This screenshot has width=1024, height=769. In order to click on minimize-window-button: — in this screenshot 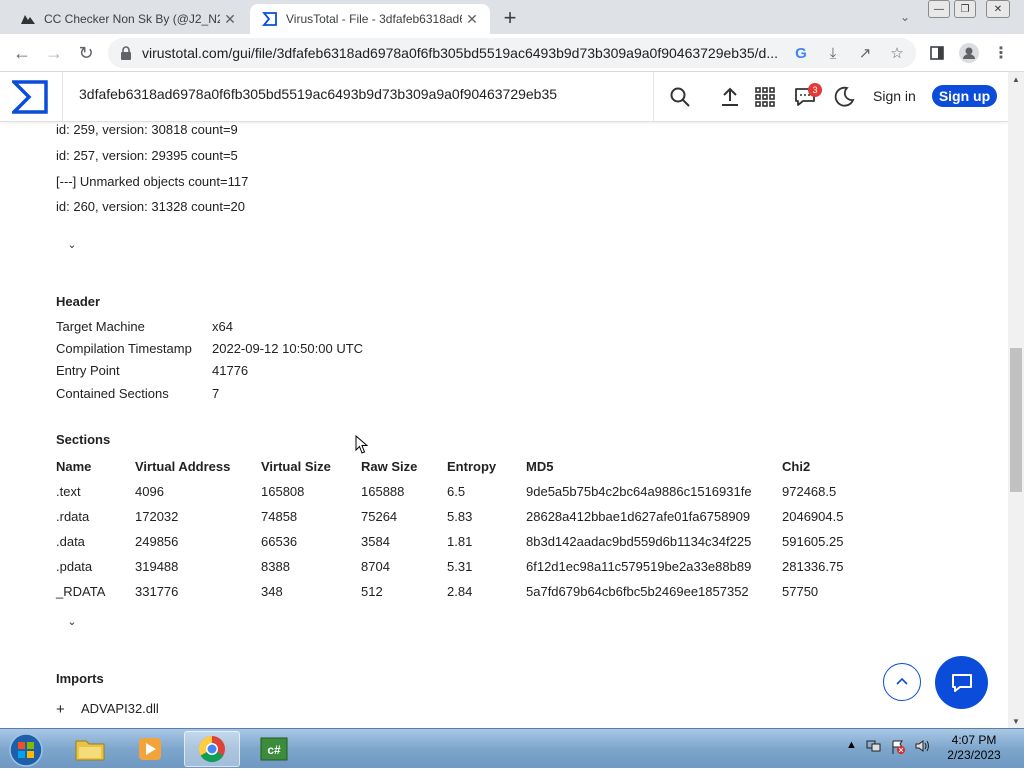, I will do `click(939, 9)`.